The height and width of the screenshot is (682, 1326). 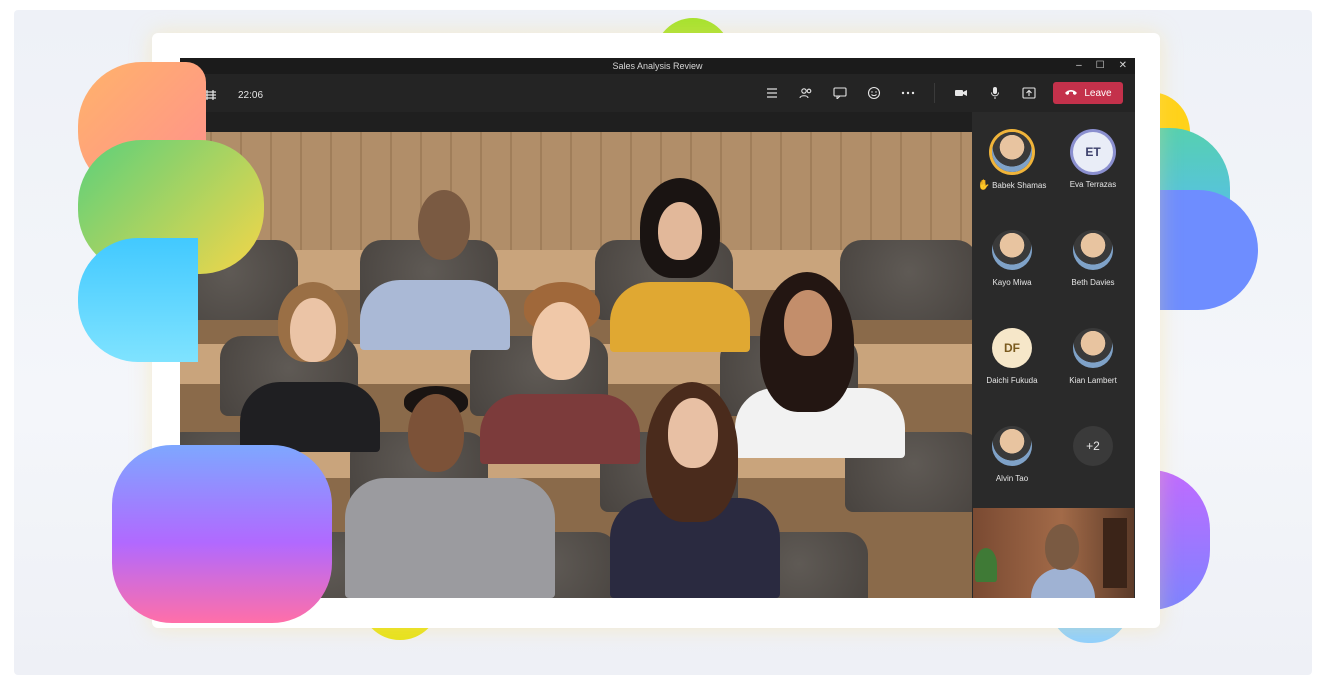 I want to click on meeting-timer: 22:06, so click(x=251, y=95).